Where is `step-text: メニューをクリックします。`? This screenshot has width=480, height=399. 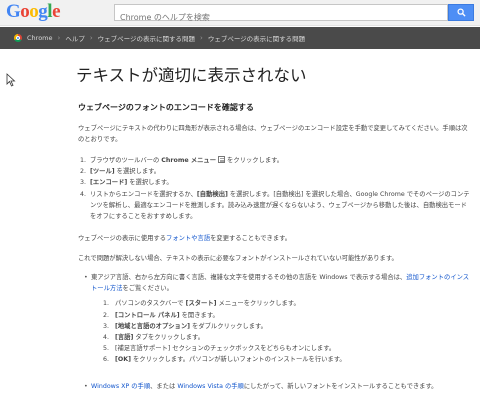 step-text: メニューをクリックします。 is located at coordinates (258, 304).